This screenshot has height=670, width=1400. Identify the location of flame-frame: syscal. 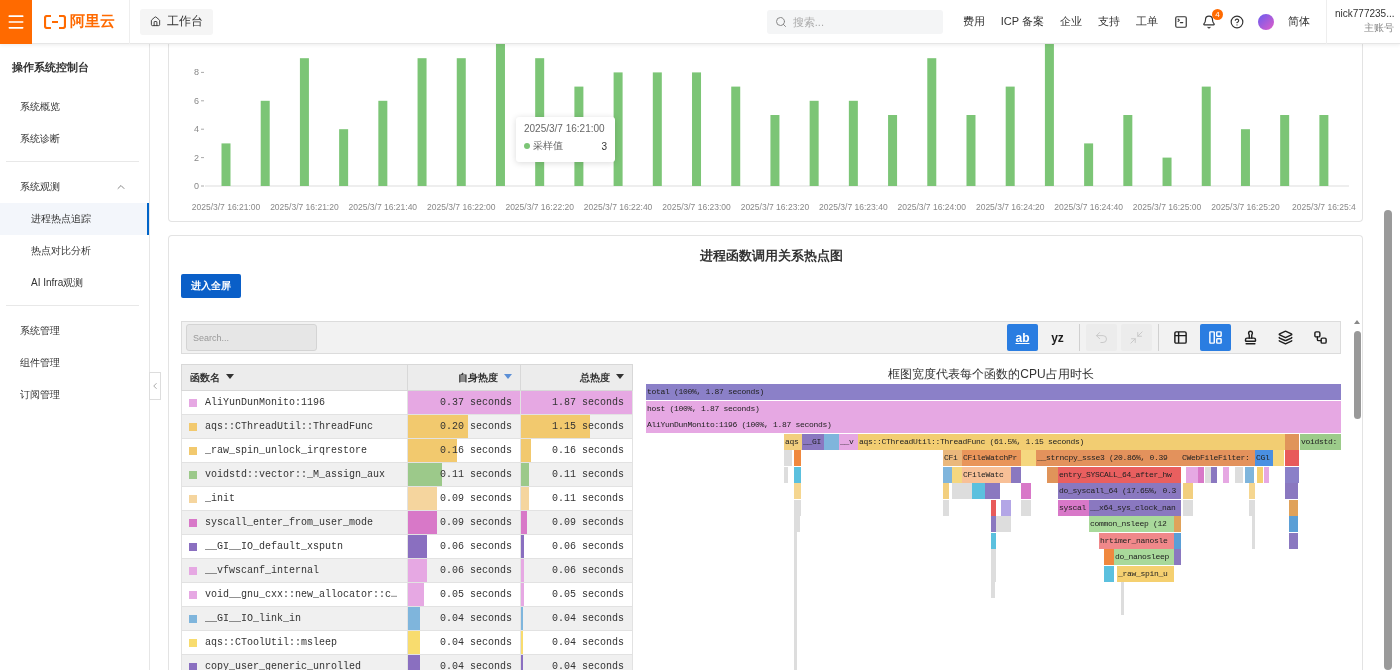
(1073, 507).